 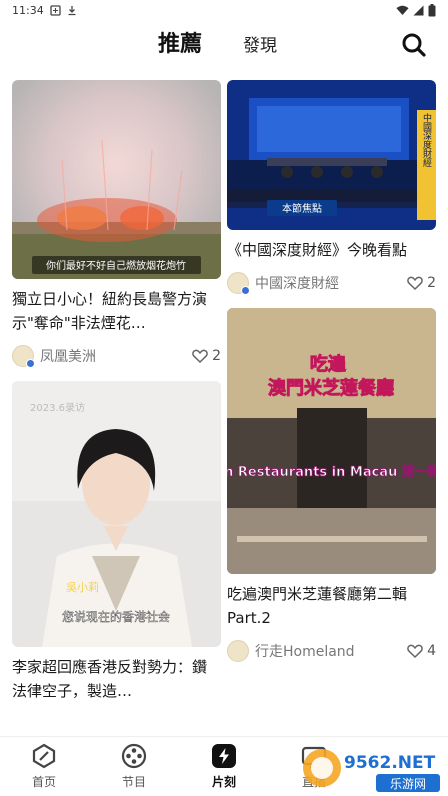 I want to click on thumbnail-caption: 你们最好不好自己燃放烟花炮竹, so click(x=116, y=265).